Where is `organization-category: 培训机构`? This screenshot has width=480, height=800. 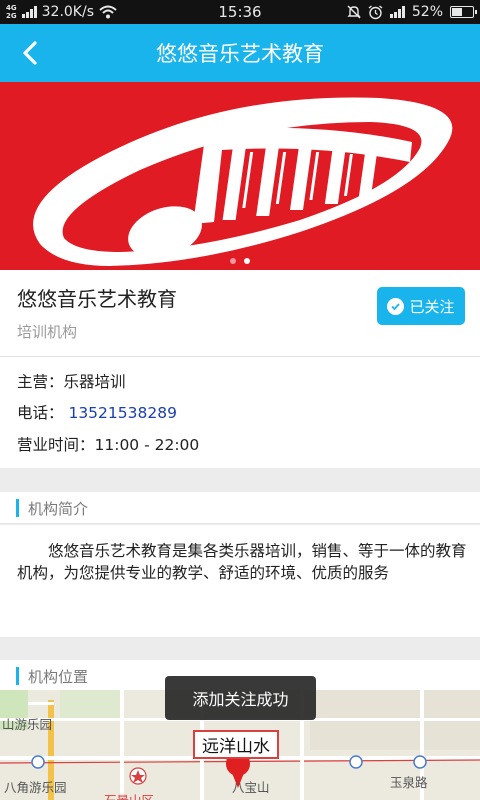 organization-category: 培训机构 is located at coordinates (47, 332).